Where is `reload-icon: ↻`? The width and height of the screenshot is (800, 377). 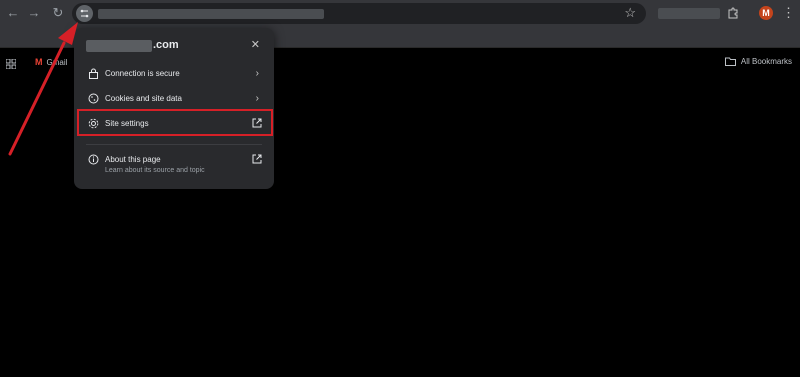 reload-icon: ↻ is located at coordinates (58, 13).